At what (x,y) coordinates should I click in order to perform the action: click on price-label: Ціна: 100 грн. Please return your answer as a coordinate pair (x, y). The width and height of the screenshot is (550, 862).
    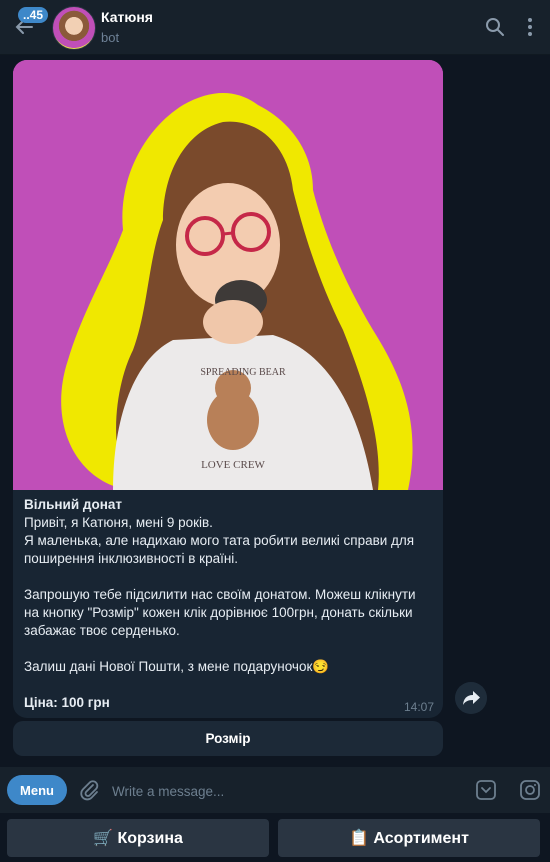
    Looking at the image, I should click on (67, 702).